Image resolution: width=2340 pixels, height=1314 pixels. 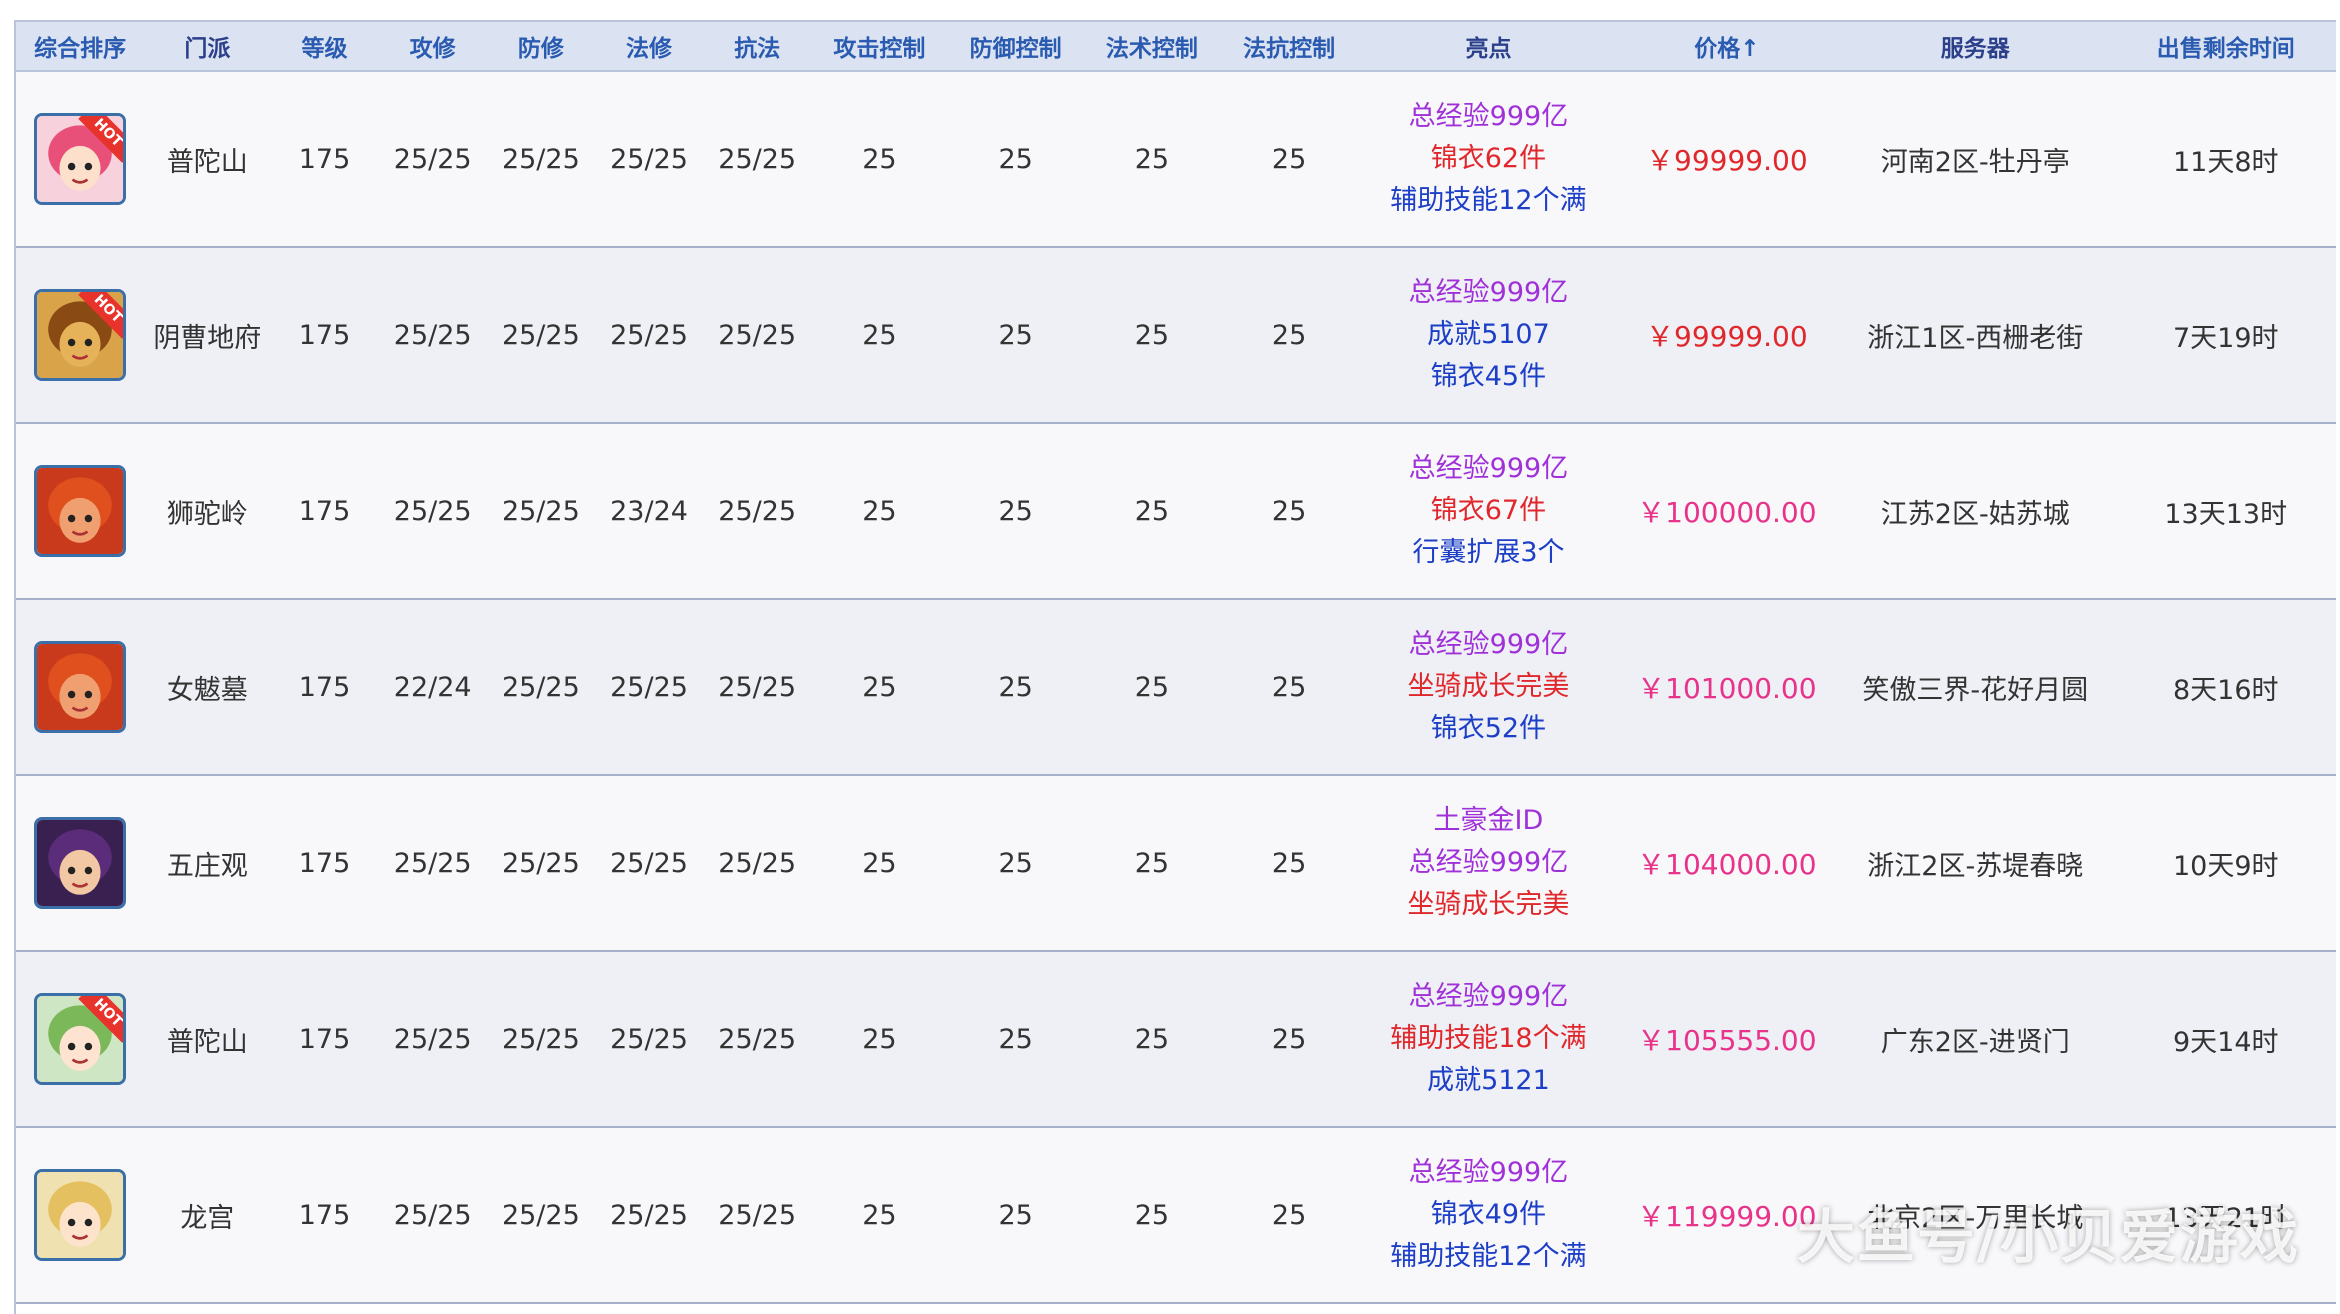 I want to click on highlight-item: 成就5107, so click(x=1488, y=334).